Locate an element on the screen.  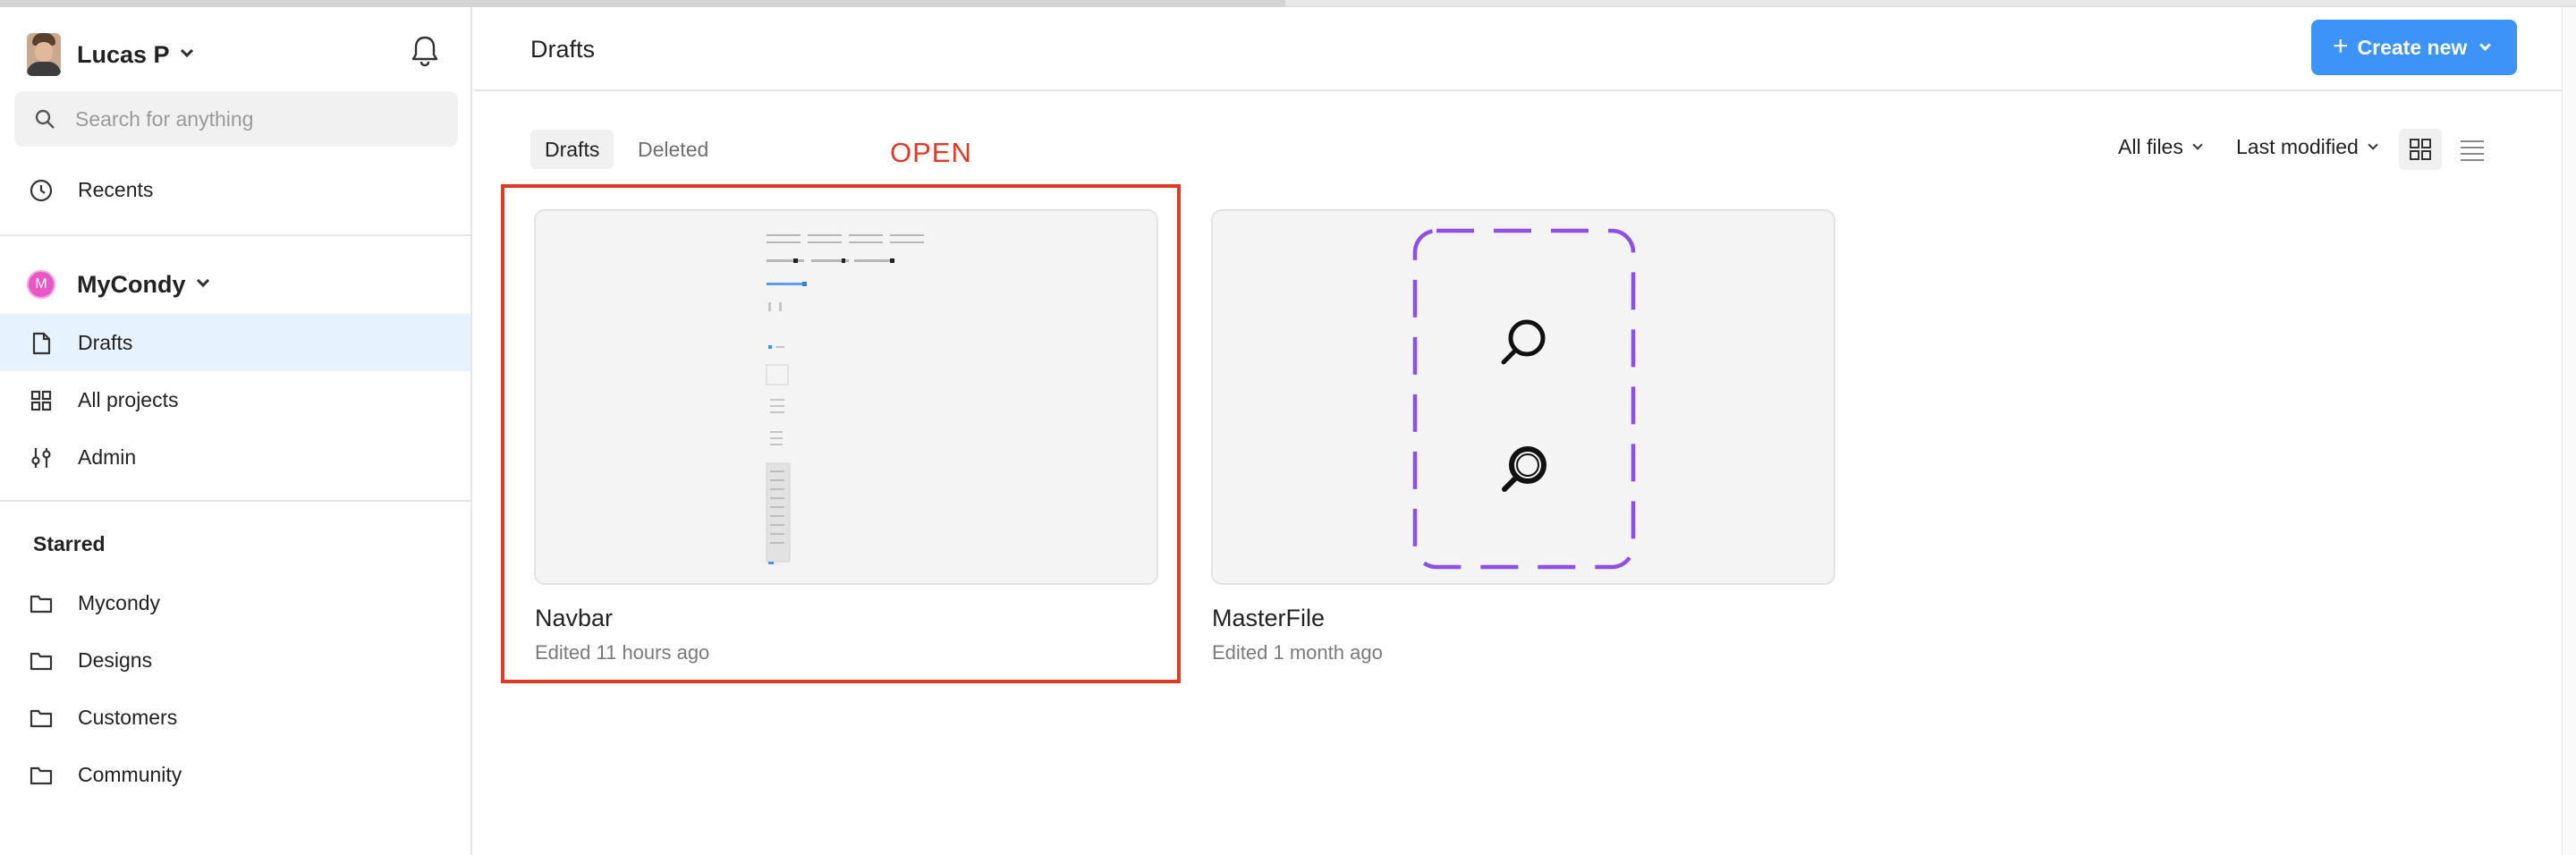
grid-view-button is located at coordinates (2420, 149).